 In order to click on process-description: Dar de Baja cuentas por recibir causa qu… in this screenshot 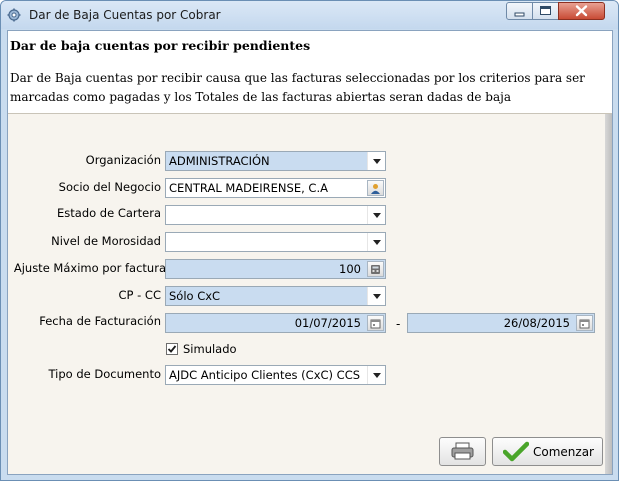, I will do `click(297, 87)`.